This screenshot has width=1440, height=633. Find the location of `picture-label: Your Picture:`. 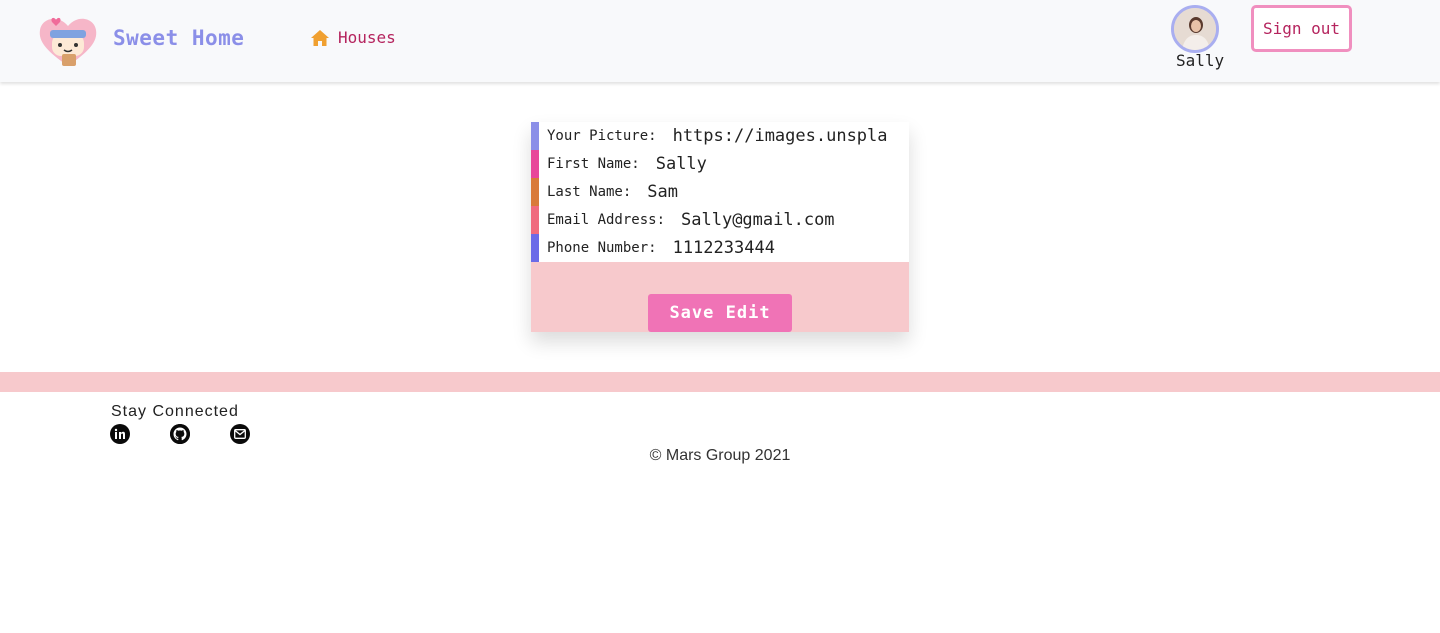

picture-label: Your Picture: is located at coordinates (602, 136).